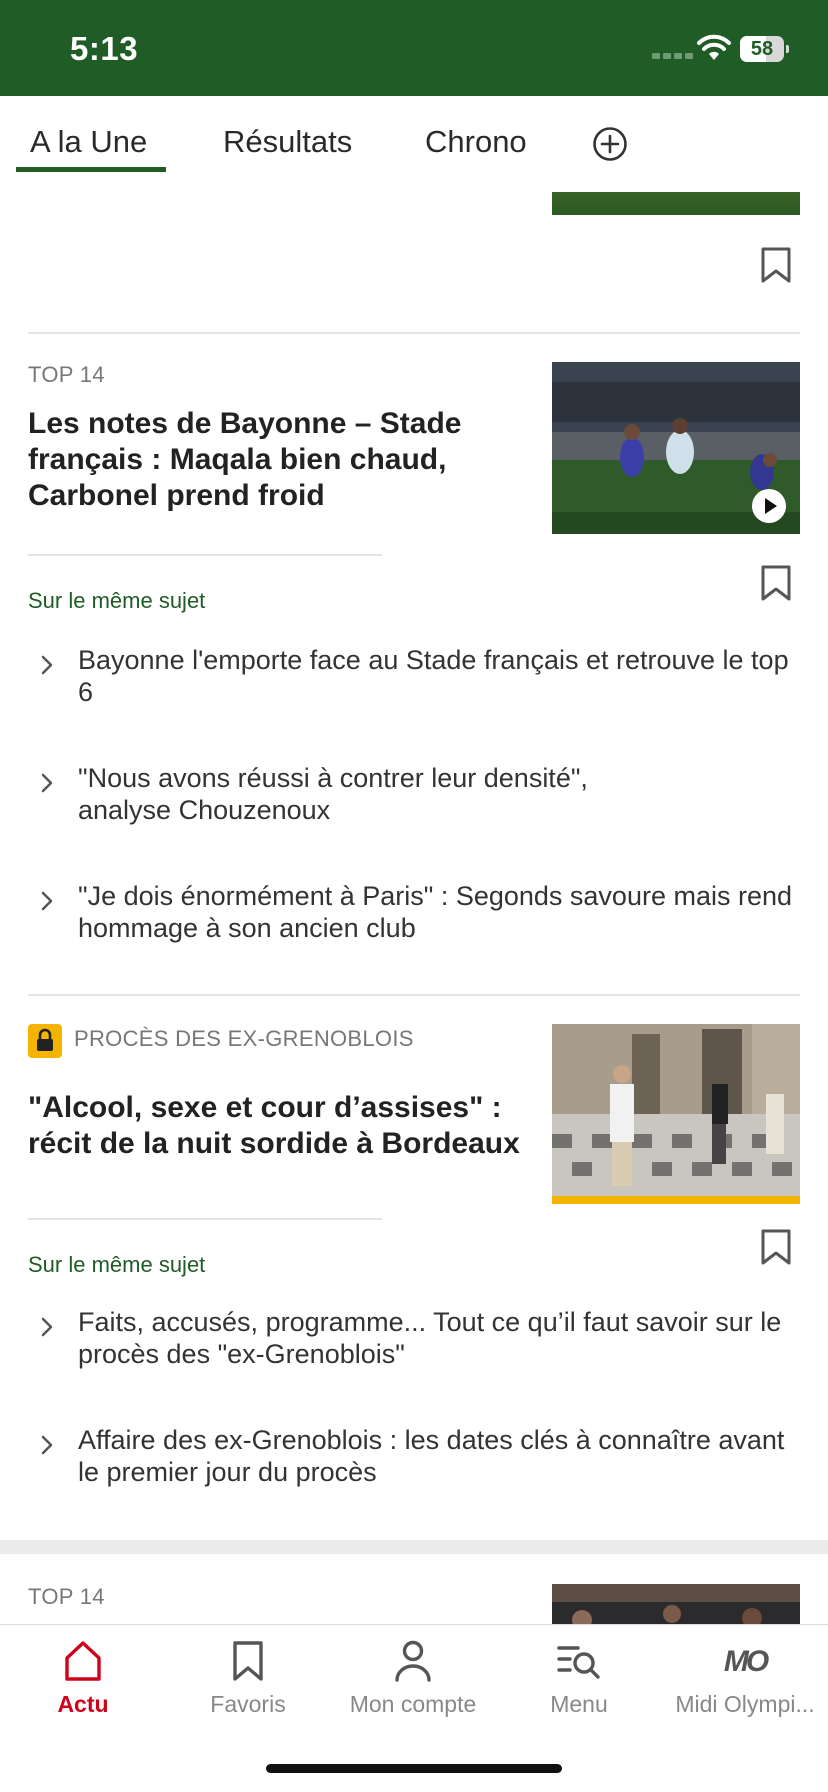 Image resolution: width=828 pixels, height=1792 pixels. Describe the element at coordinates (578, 1662) in the screenshot. I see `menu-search-icon` at that location.